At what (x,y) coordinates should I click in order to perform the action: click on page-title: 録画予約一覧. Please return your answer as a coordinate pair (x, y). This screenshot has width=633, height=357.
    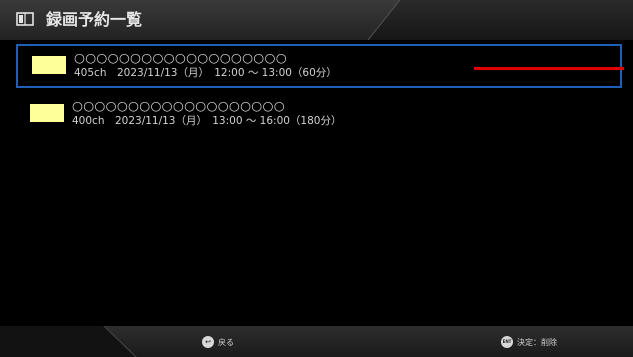
    Looking at the image, I should click on (94, 19).